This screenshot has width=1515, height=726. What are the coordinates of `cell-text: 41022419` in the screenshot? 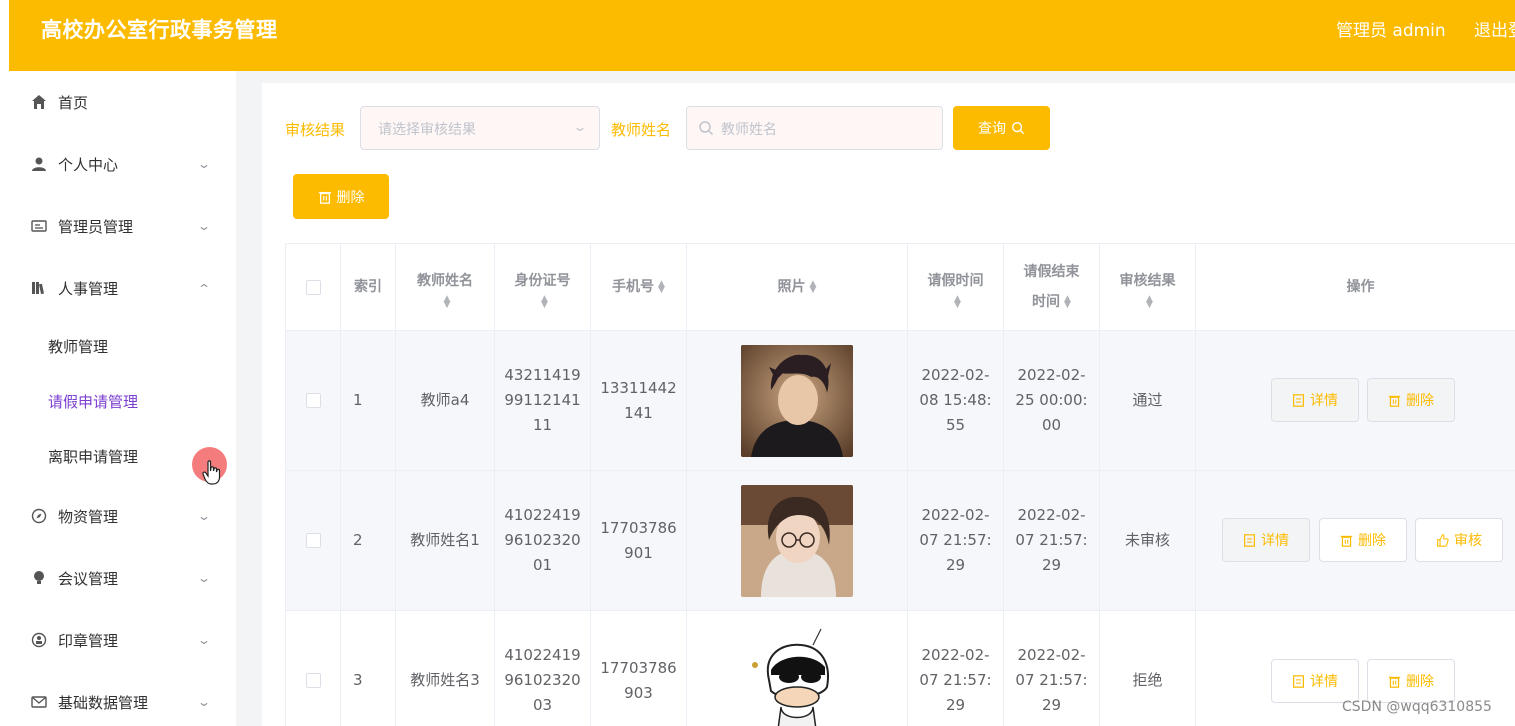 It's located at (542, 655).